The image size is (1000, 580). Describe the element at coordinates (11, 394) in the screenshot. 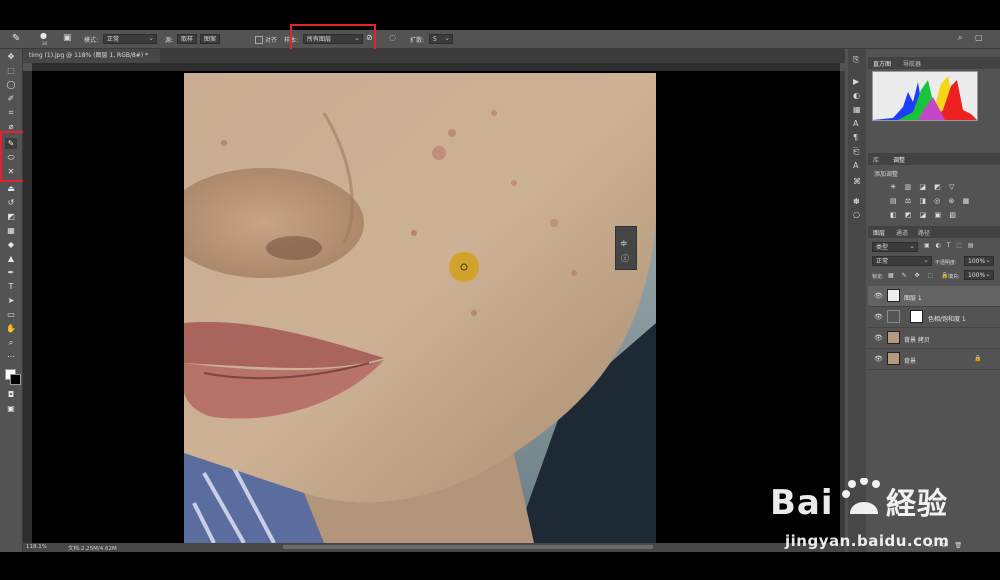

I see `quick-mask-icon: ◘` at that location.